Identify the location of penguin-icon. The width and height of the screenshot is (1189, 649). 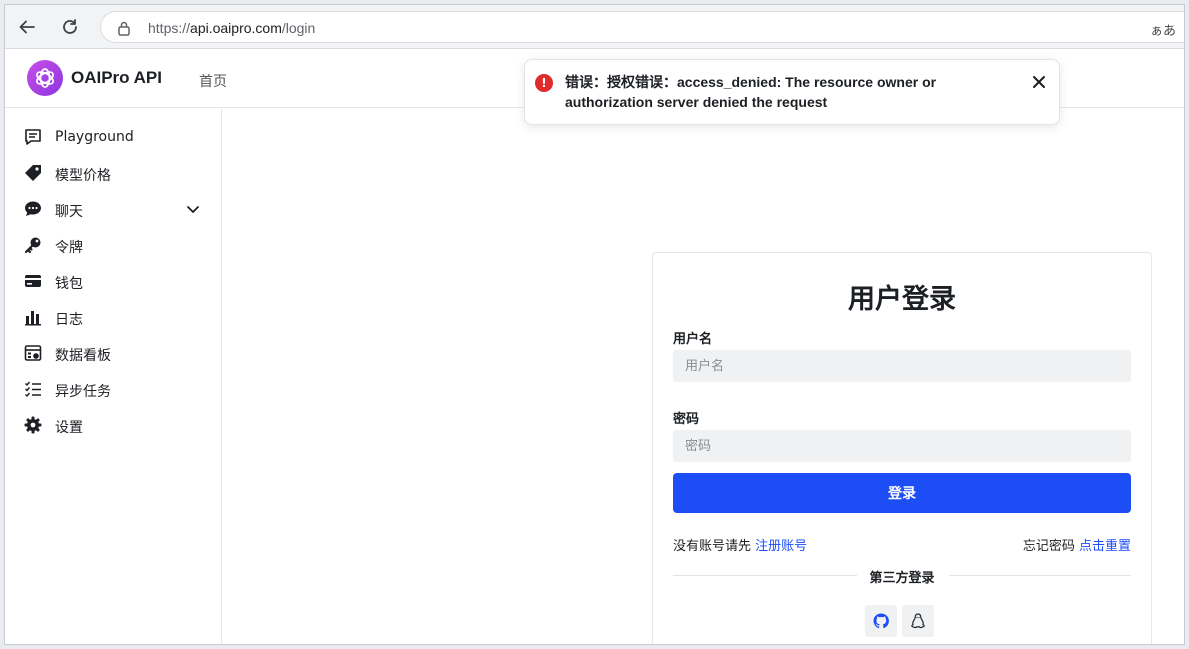
(918, 621).